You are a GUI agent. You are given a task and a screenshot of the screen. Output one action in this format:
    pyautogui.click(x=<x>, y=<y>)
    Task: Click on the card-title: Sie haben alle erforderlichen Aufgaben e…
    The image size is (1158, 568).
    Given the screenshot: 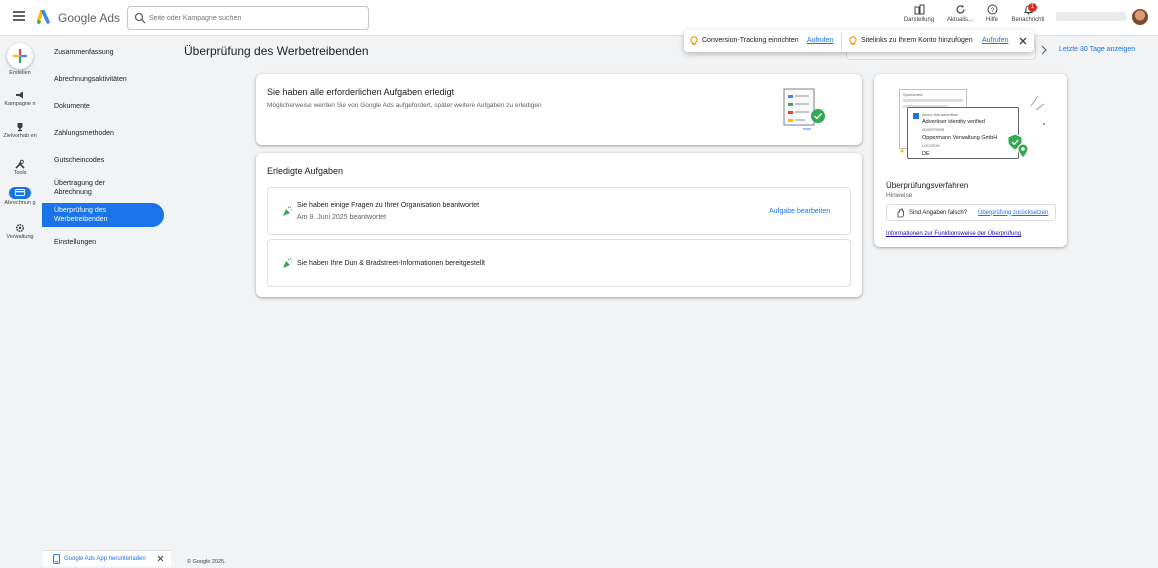 What is the action you would take?
    pyautogui.click(x=361, y=92)
    